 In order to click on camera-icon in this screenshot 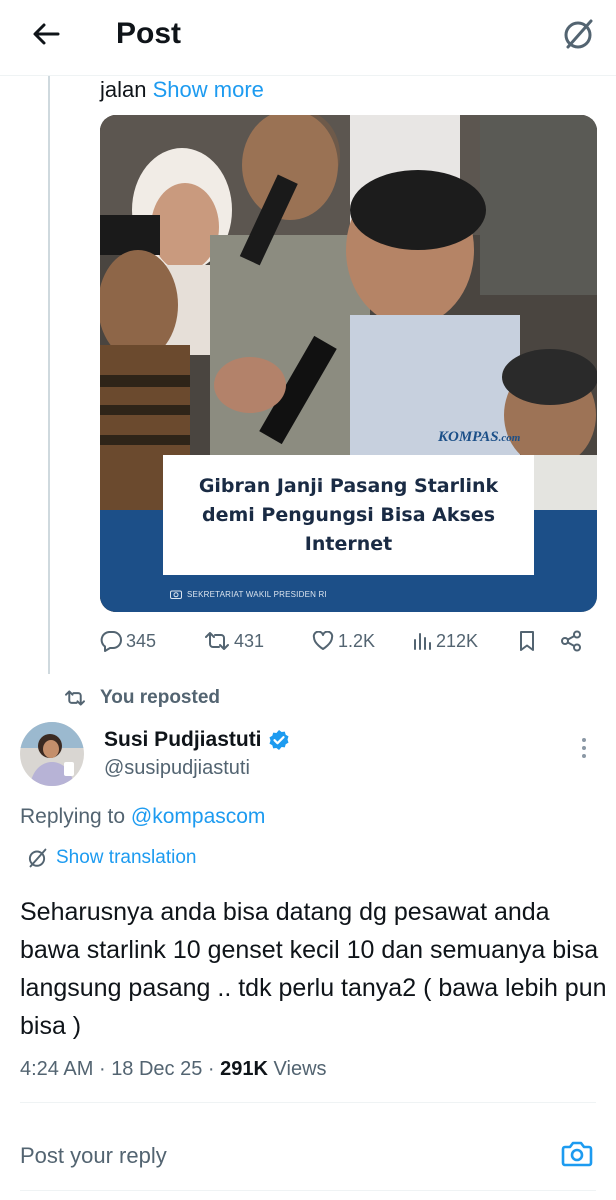, I will do `click(577, 1154)`.